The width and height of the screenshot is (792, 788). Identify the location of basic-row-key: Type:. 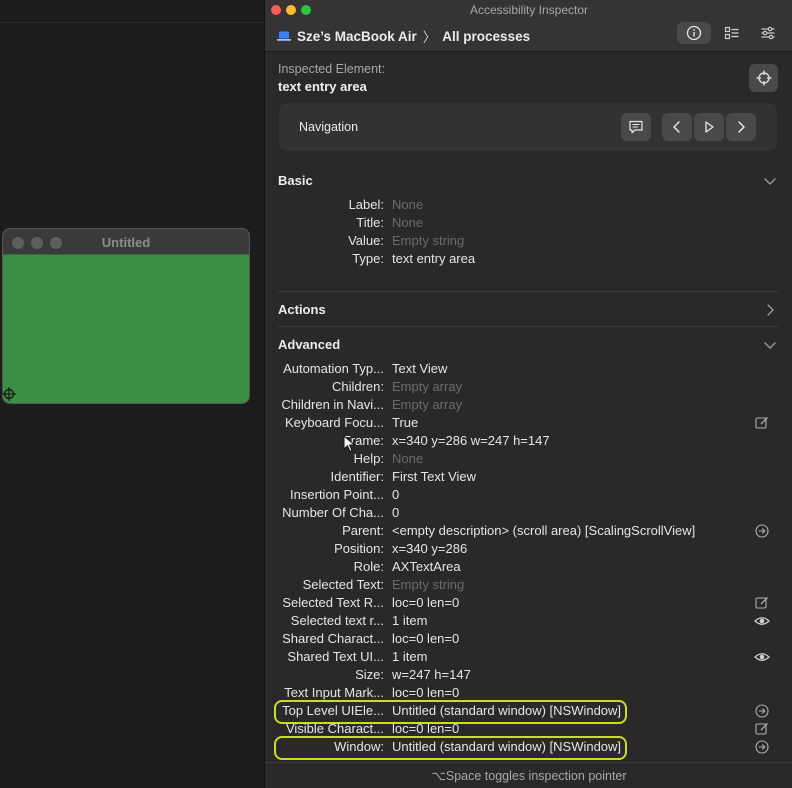
(368, 258).